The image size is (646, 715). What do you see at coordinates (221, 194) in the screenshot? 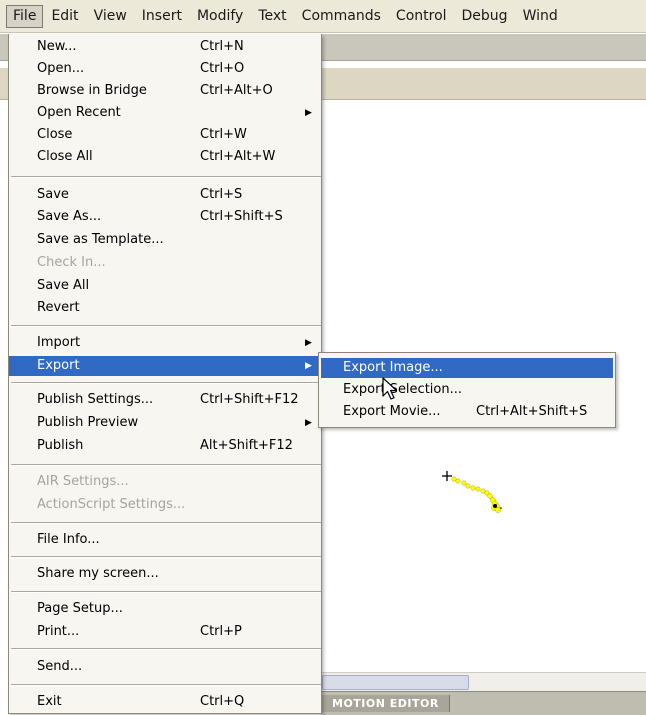
I see `menu-item-shortcut: Ctrl+S` at bounding box center [221, 194].